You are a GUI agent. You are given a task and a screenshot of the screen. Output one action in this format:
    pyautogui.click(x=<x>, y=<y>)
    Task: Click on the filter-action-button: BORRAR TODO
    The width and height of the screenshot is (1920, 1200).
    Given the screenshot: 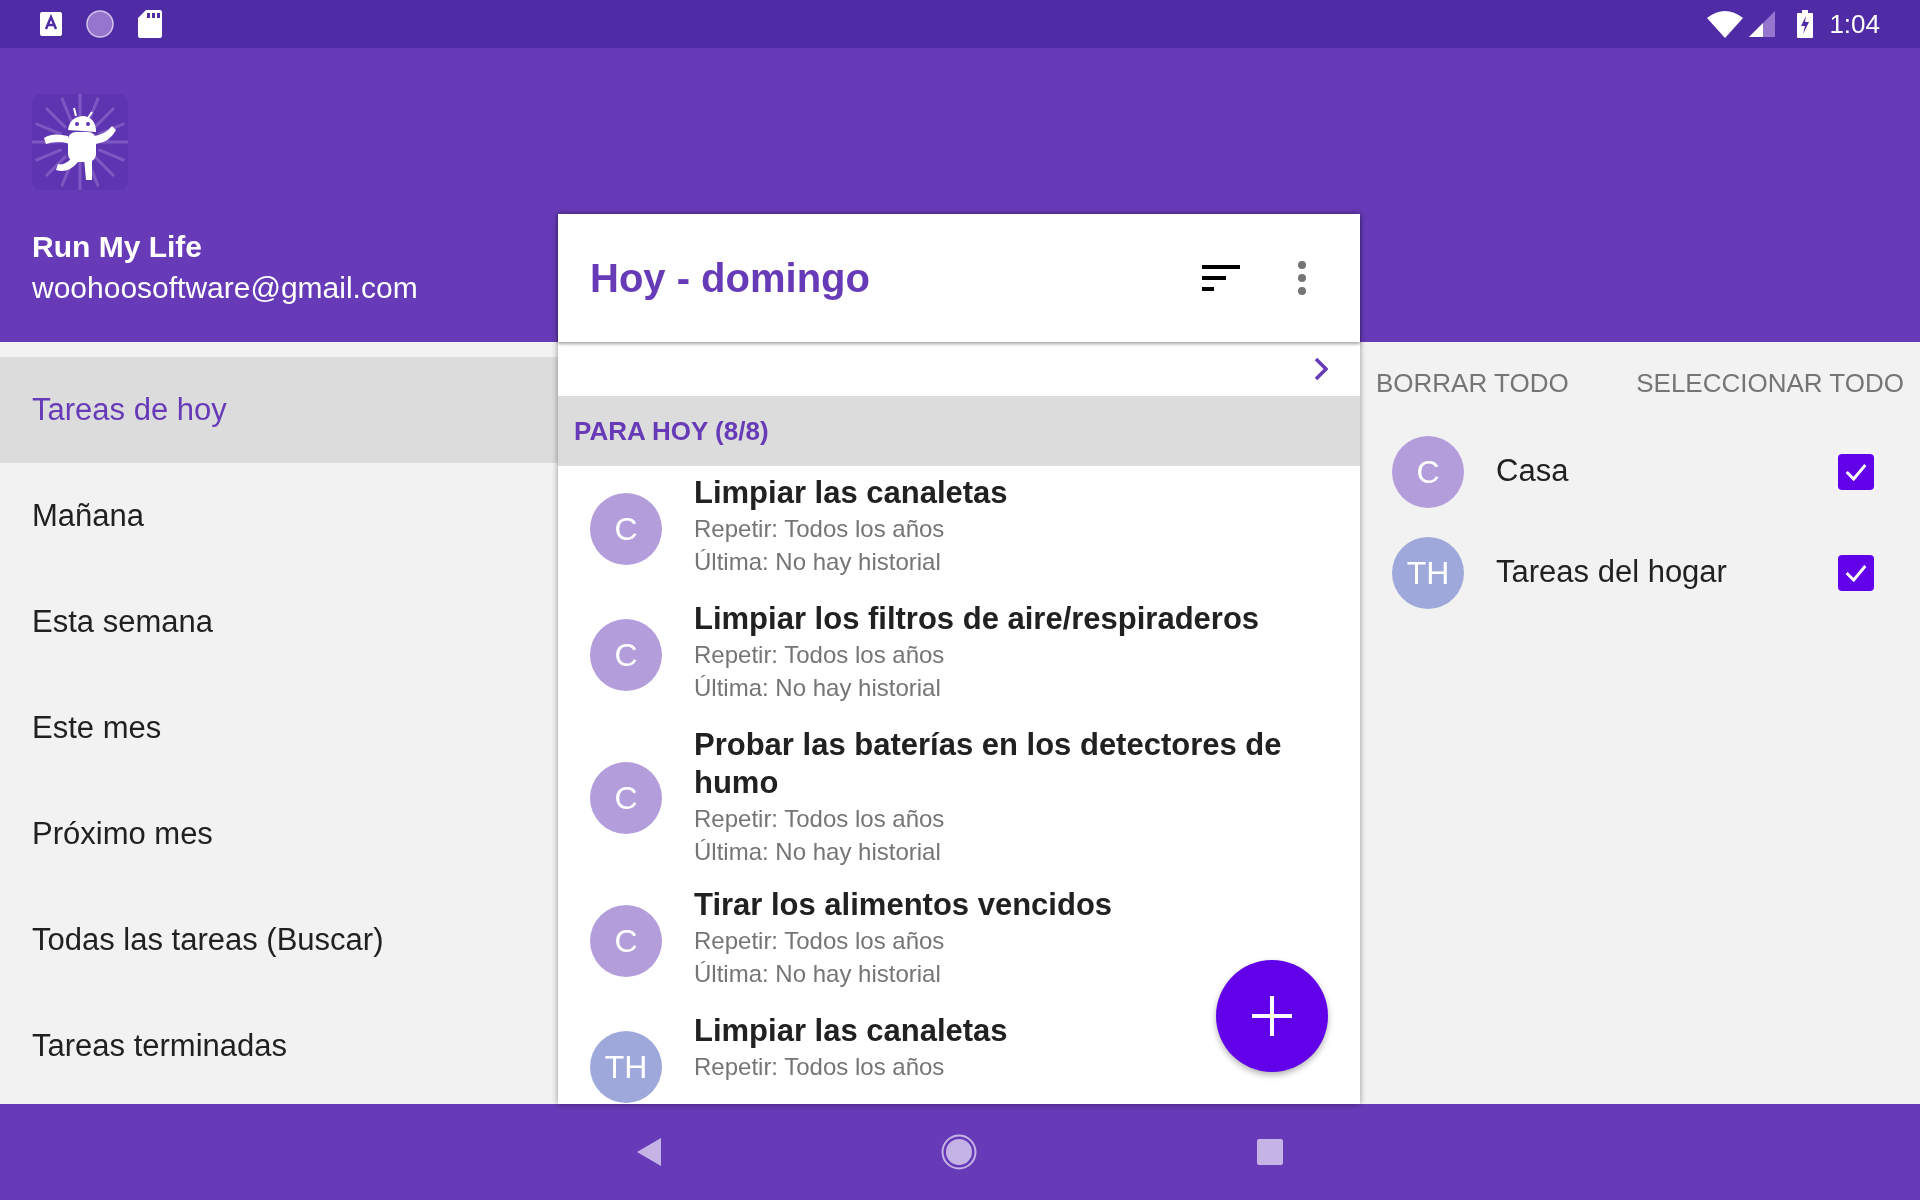 What is the action you would take?
    pyautogui.click(x=1472, y=383)
    